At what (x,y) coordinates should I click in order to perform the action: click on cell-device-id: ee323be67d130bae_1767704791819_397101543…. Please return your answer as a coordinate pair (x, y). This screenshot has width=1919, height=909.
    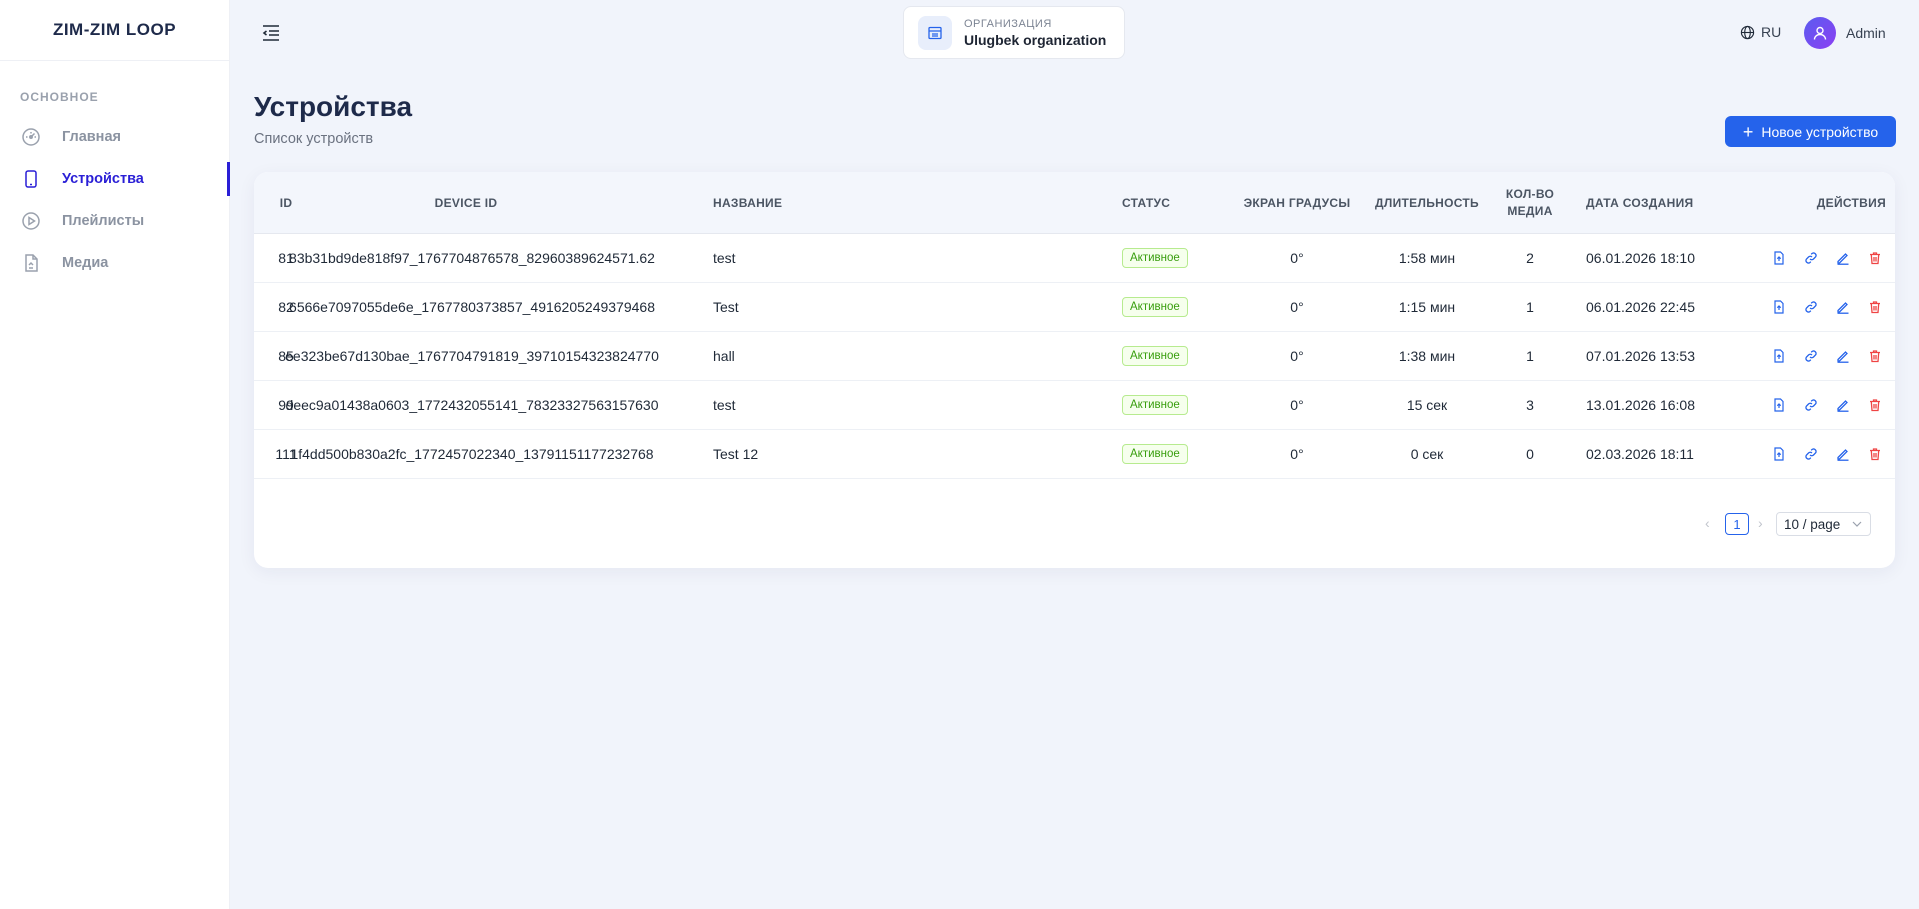
    Looking at the image, I should click on (472, 356).